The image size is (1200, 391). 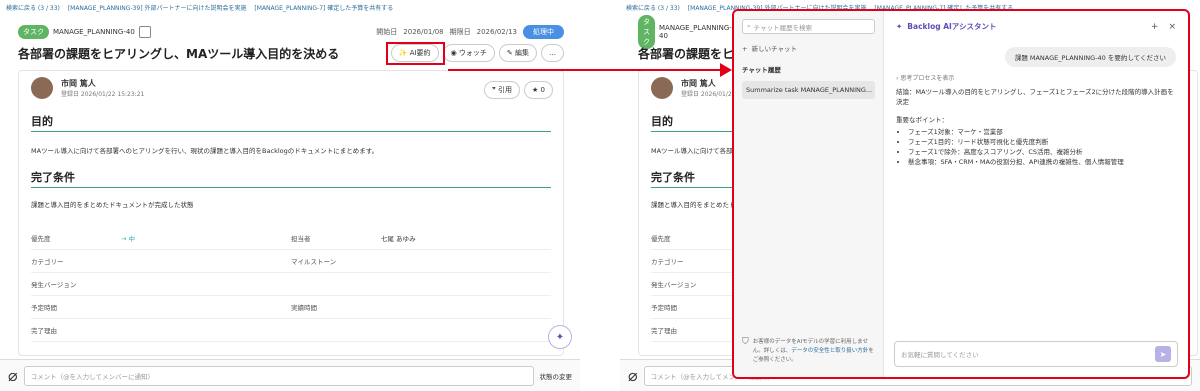 What do you see at coordinates (922, 120) in the screenshot?
I see `points-heading: 重要なポイント：` at bounding box center [922, 120].